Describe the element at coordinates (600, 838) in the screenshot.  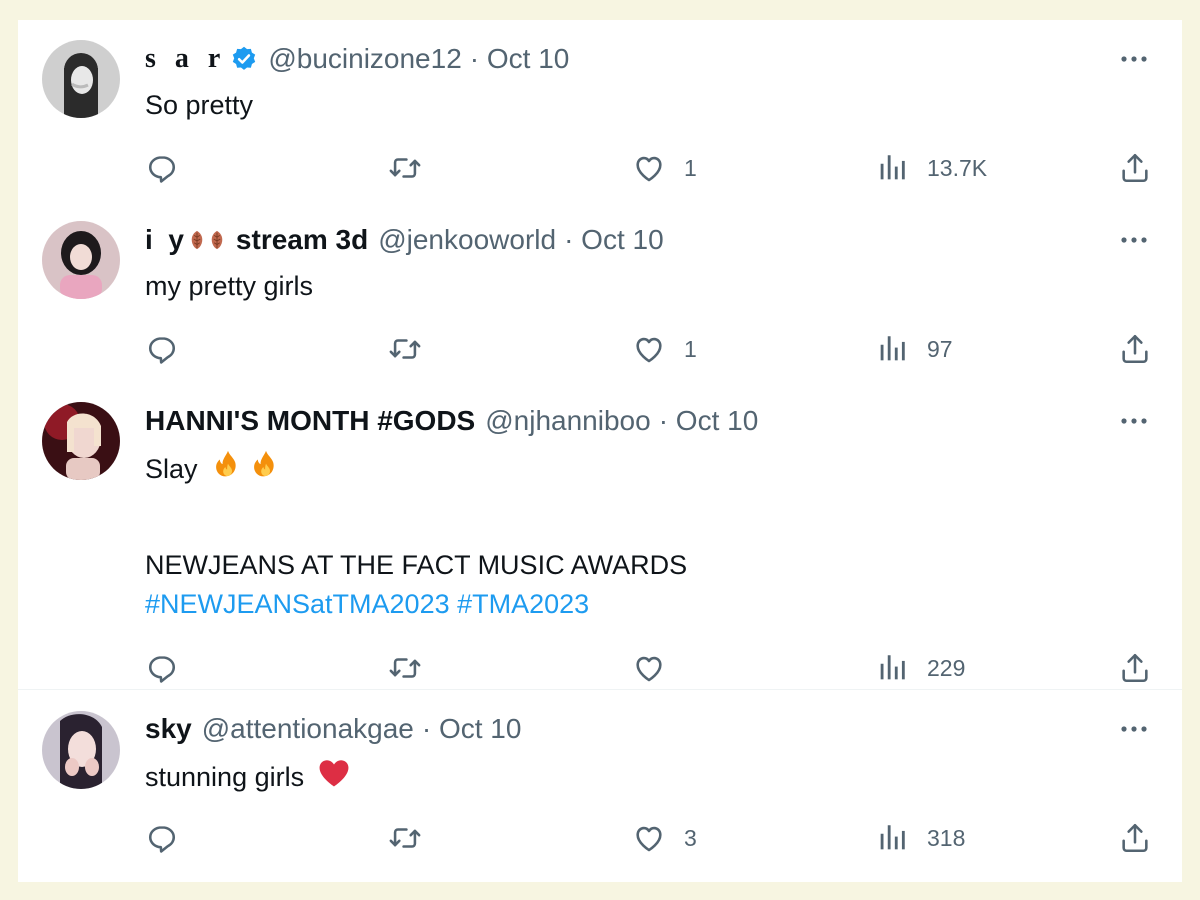
I see `tweet-actions: 3 318` at that location.